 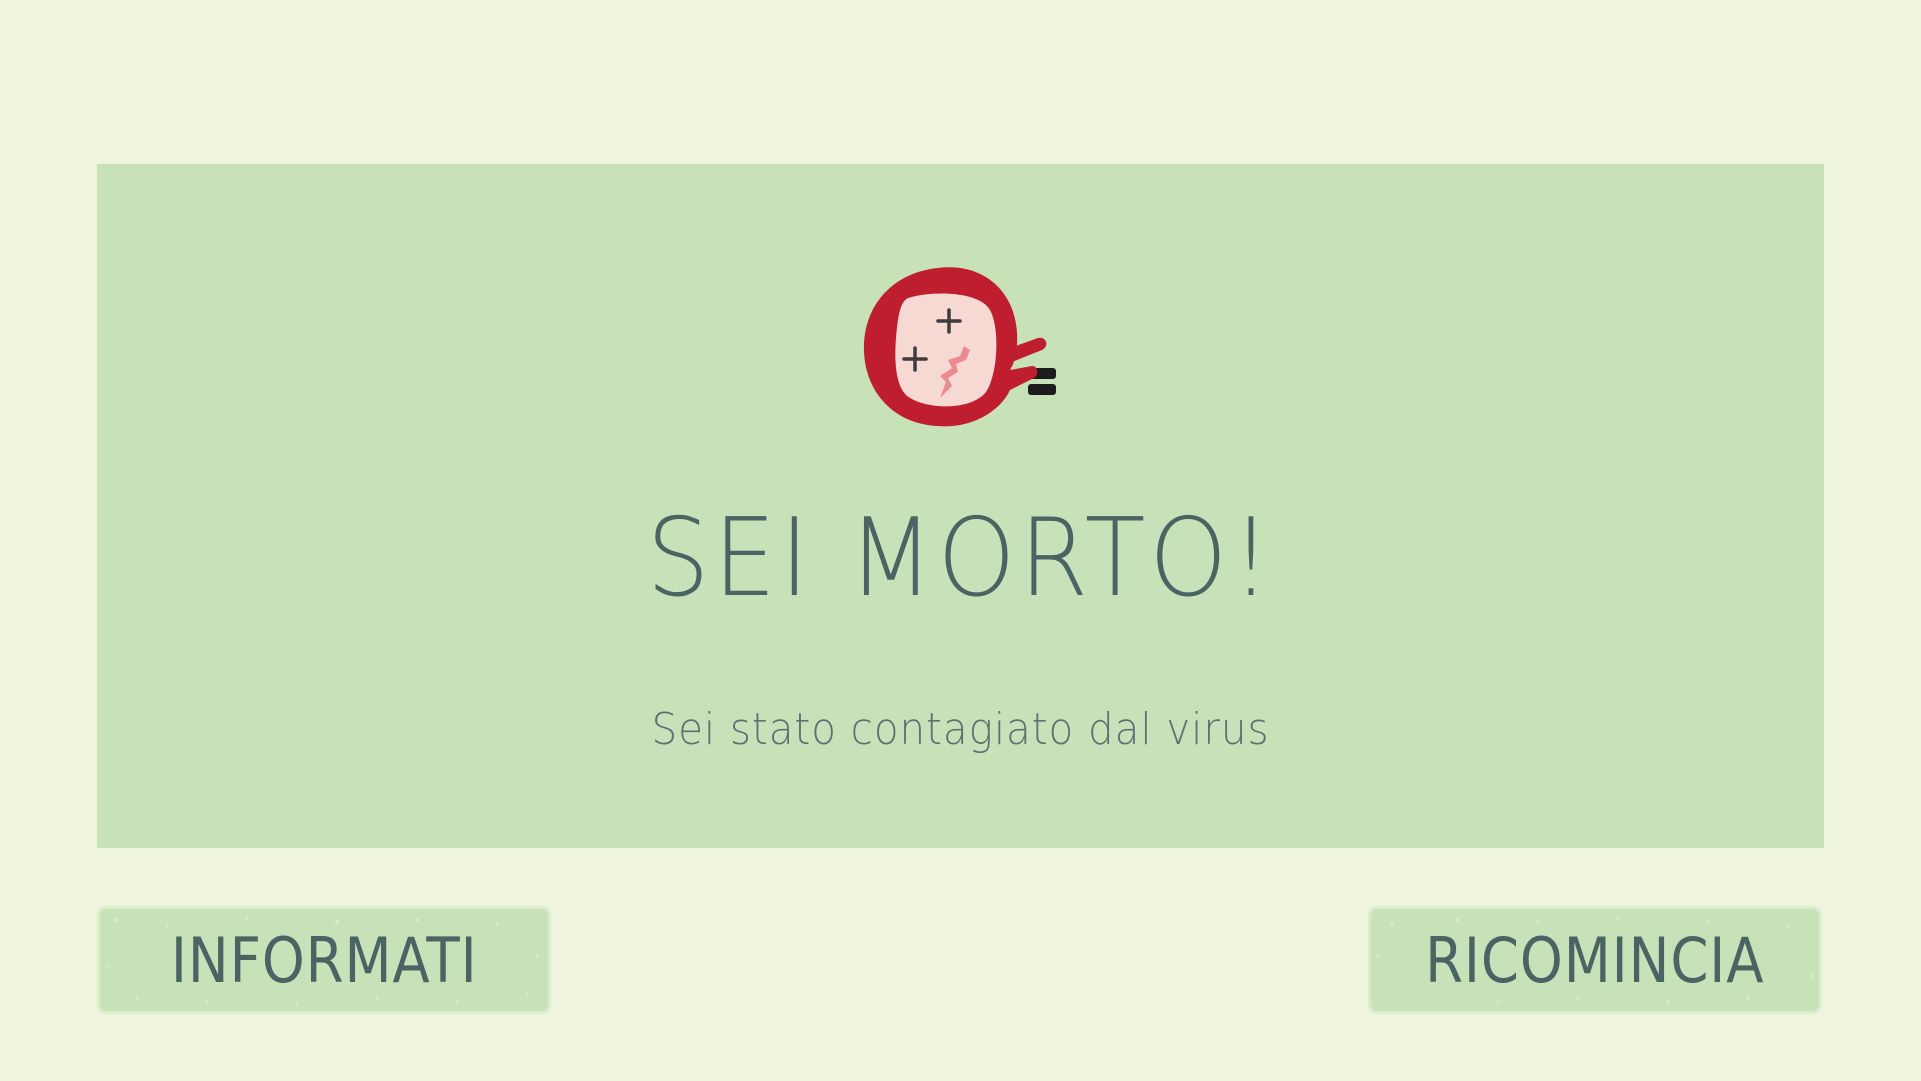 I want to click on informati-button: INFORMATI, so click(x=324, y=960).